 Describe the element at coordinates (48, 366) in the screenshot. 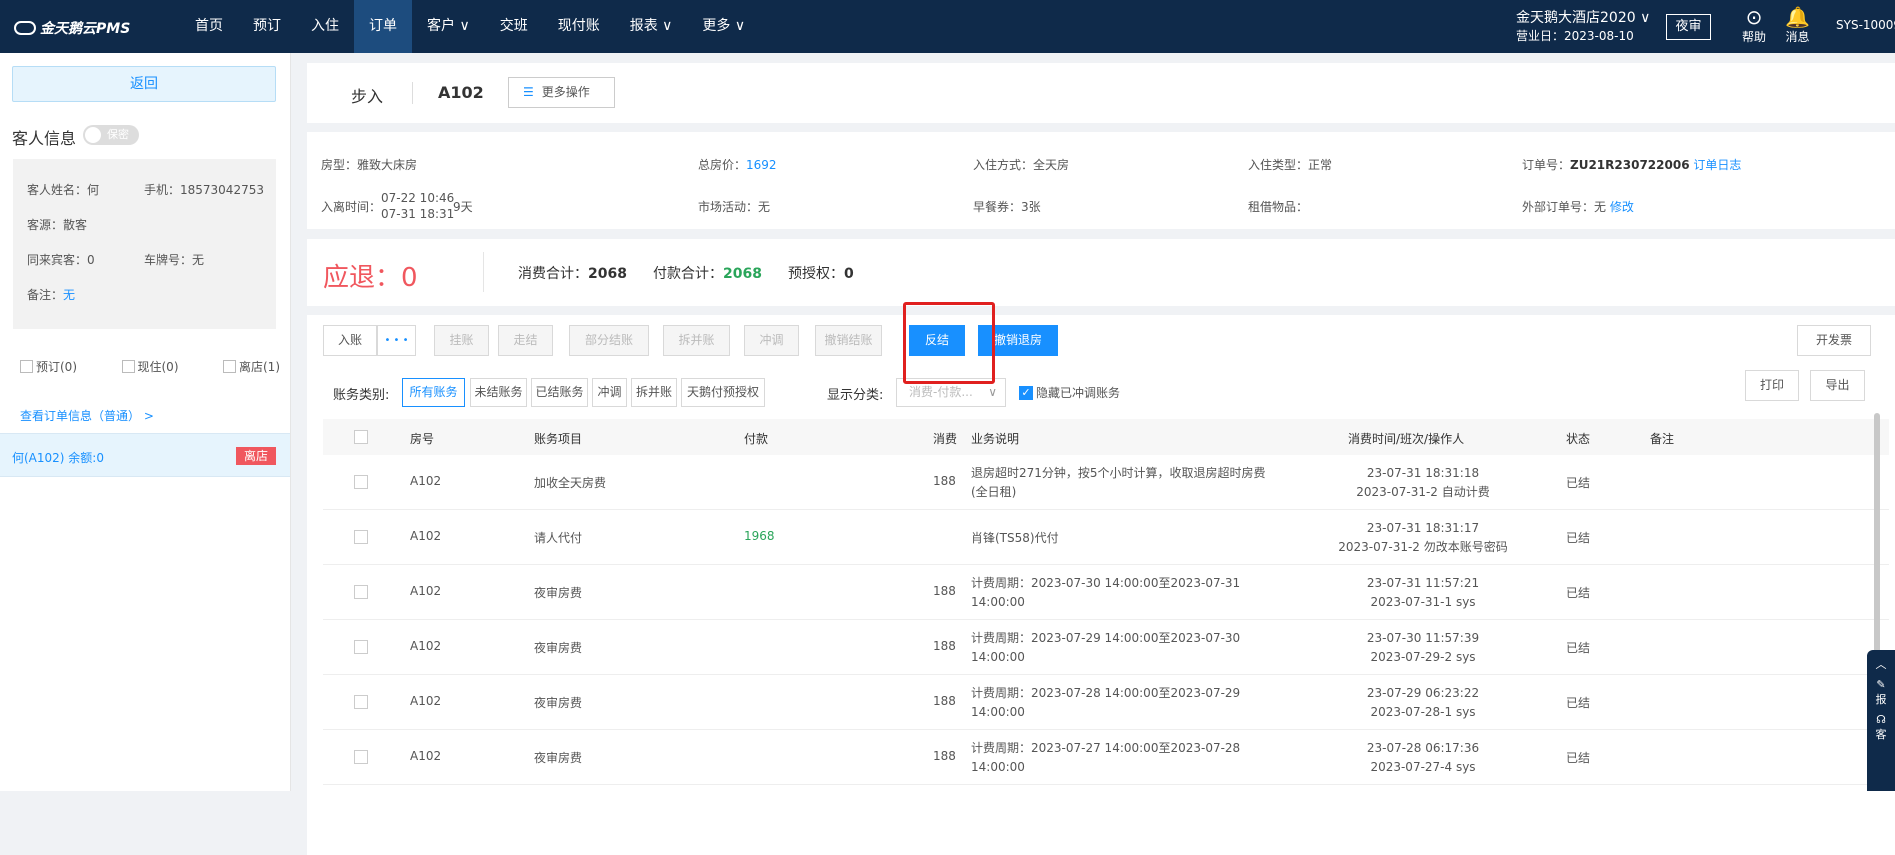

I see `filter-reserved: 预订(0)` at that location.